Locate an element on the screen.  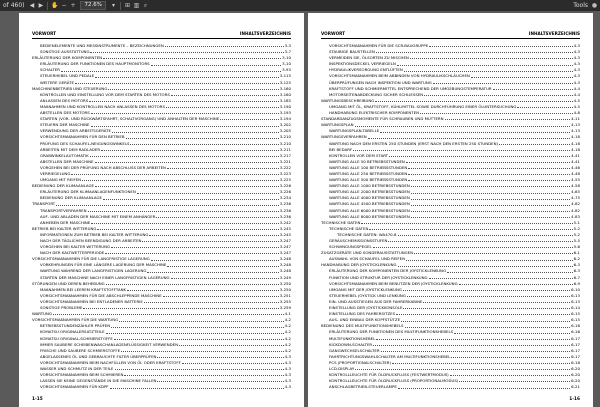
toc-entry-page: 4-3 is located at coordinates (287, 387).